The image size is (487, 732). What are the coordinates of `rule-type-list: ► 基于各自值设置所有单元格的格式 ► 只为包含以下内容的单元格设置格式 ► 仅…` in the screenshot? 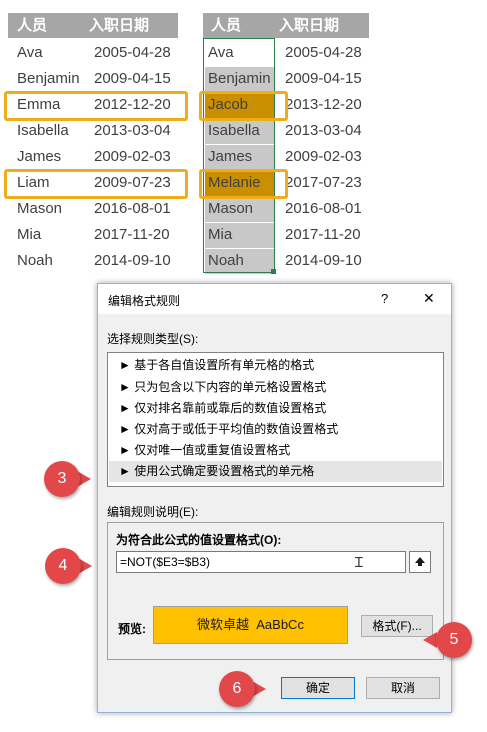 It's located at (275, 419).